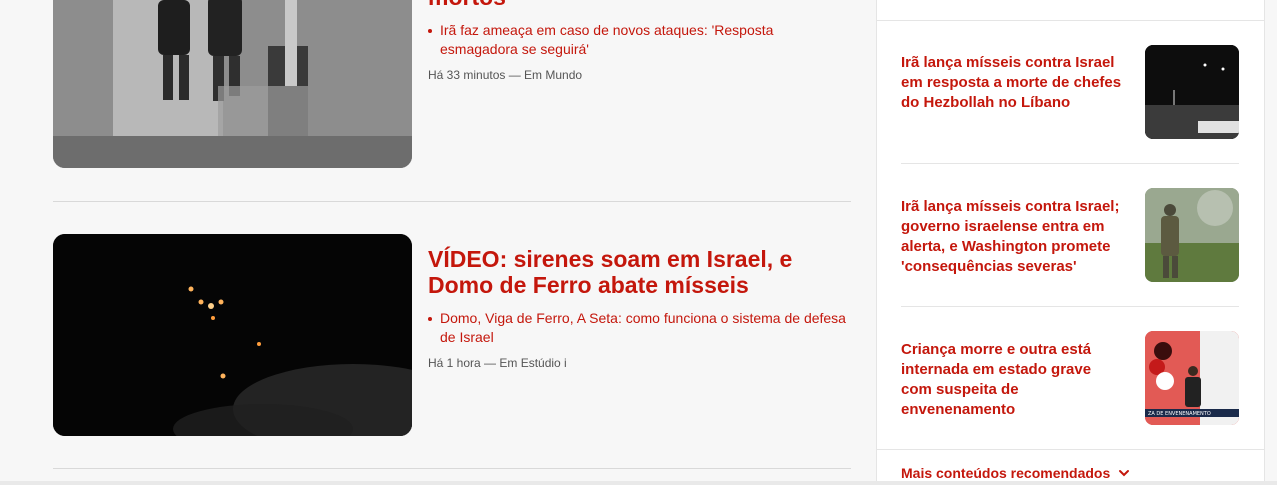 This screenshot has height=485, width=1277. I want to click on street-night-photo, so click(1192, 92).